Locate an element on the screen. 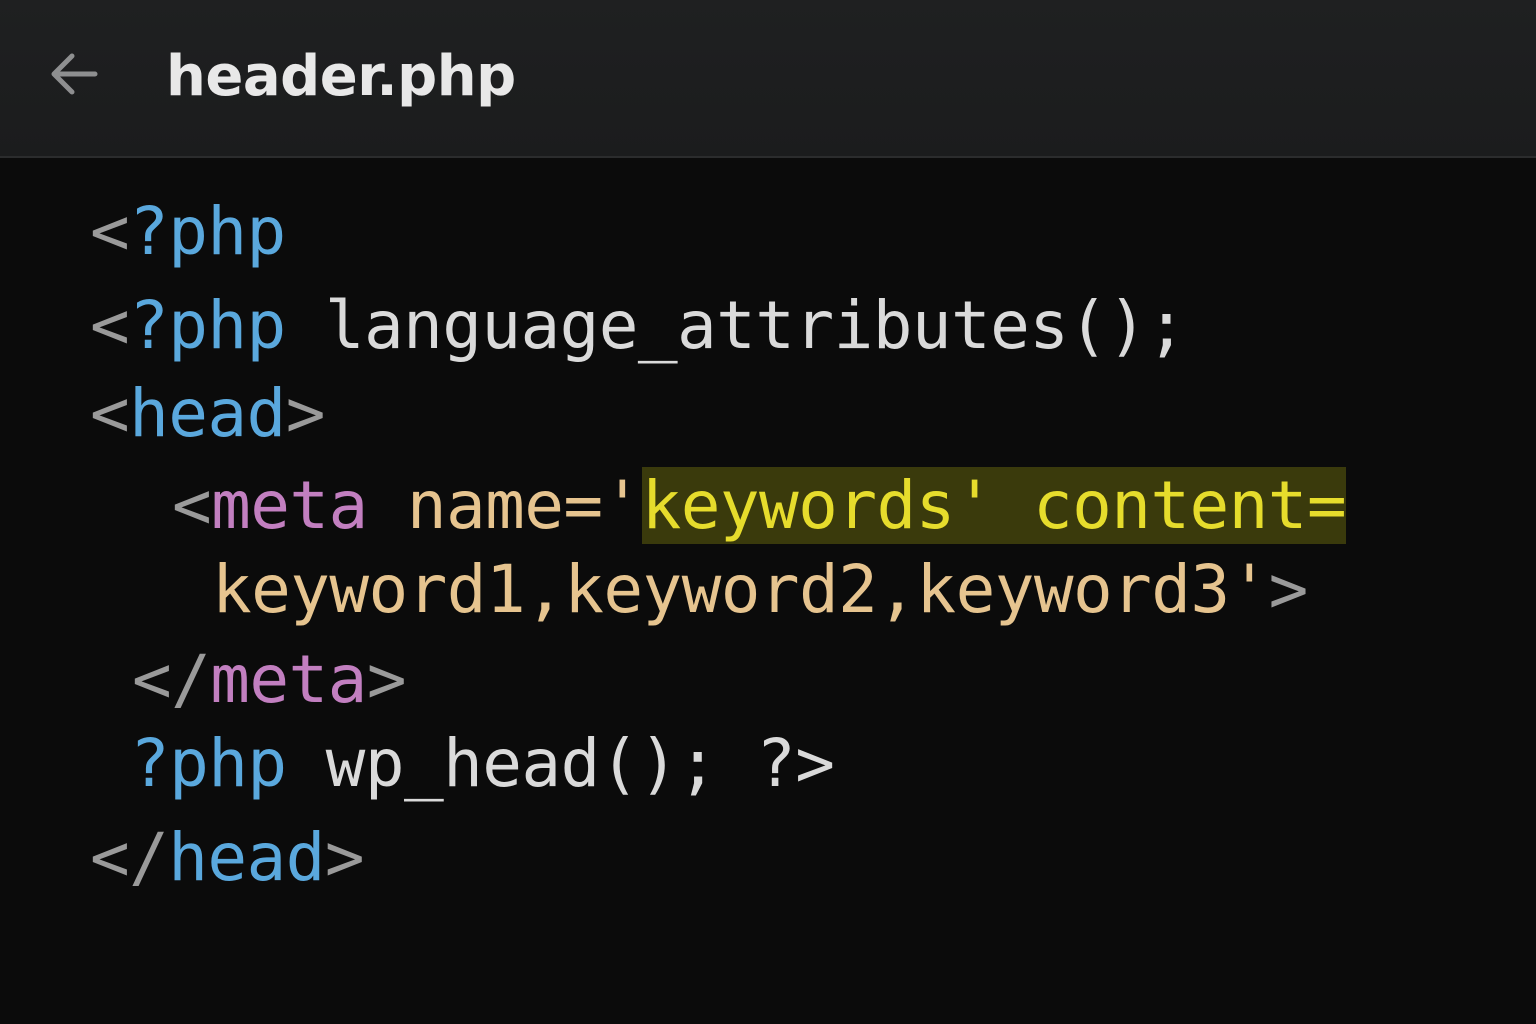  code-line-3: <head> is located at coordinates (207, 414).